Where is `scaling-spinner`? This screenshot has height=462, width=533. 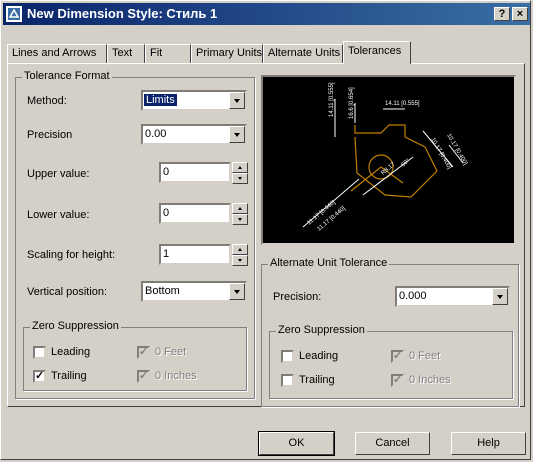 scaling-spinner is located at coordinates (240, 255).